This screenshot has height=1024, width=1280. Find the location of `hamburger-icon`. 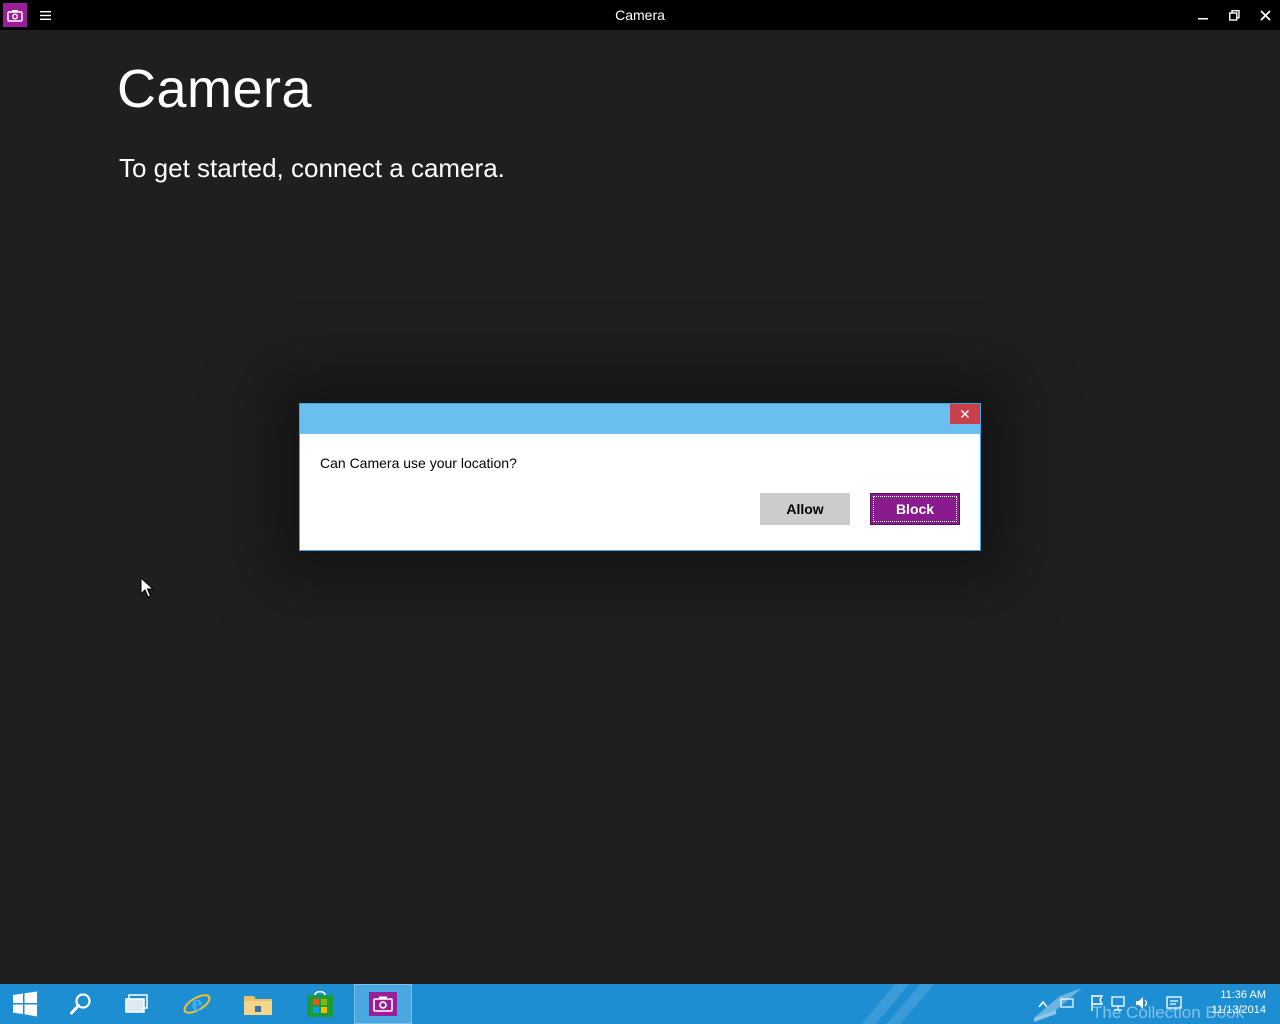

hamburger-icon is located at coordinates (45, 15).